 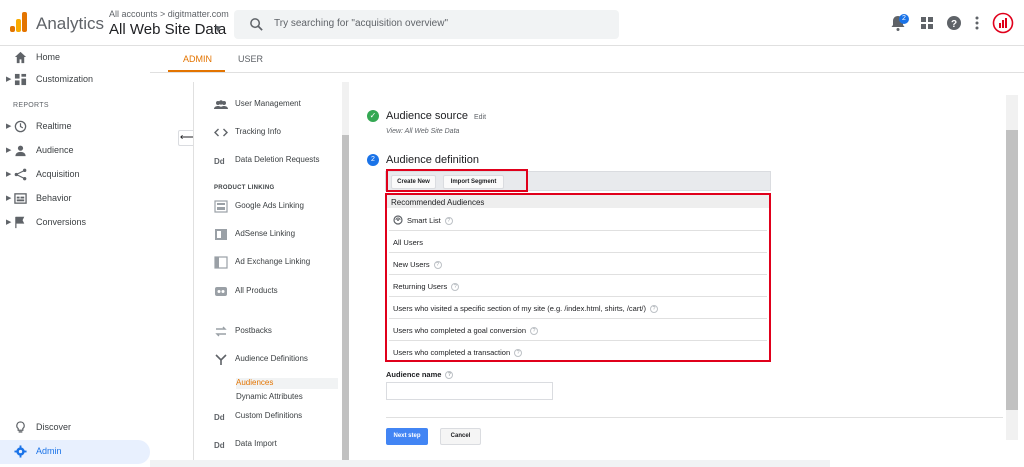 What do you see at coordinates (578, 286) in the screenshot?
I see `list-item-returning-users: Returning Users?` at bounding box center [578, 286].